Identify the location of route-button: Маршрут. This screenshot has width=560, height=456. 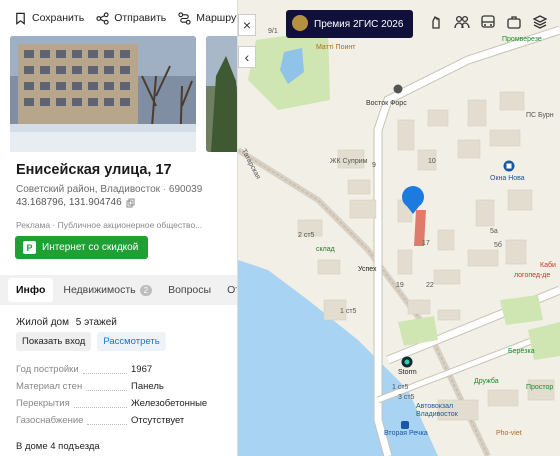
(208, 18).